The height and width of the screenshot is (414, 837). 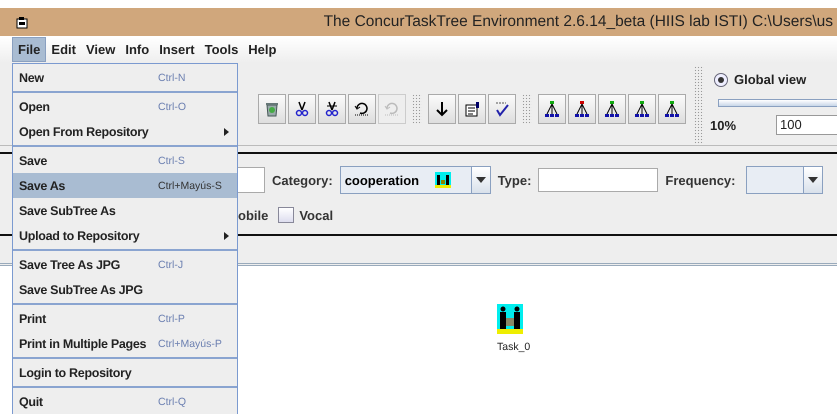 I want to click on cooperation-task-icon, so click(x=510, y=319).